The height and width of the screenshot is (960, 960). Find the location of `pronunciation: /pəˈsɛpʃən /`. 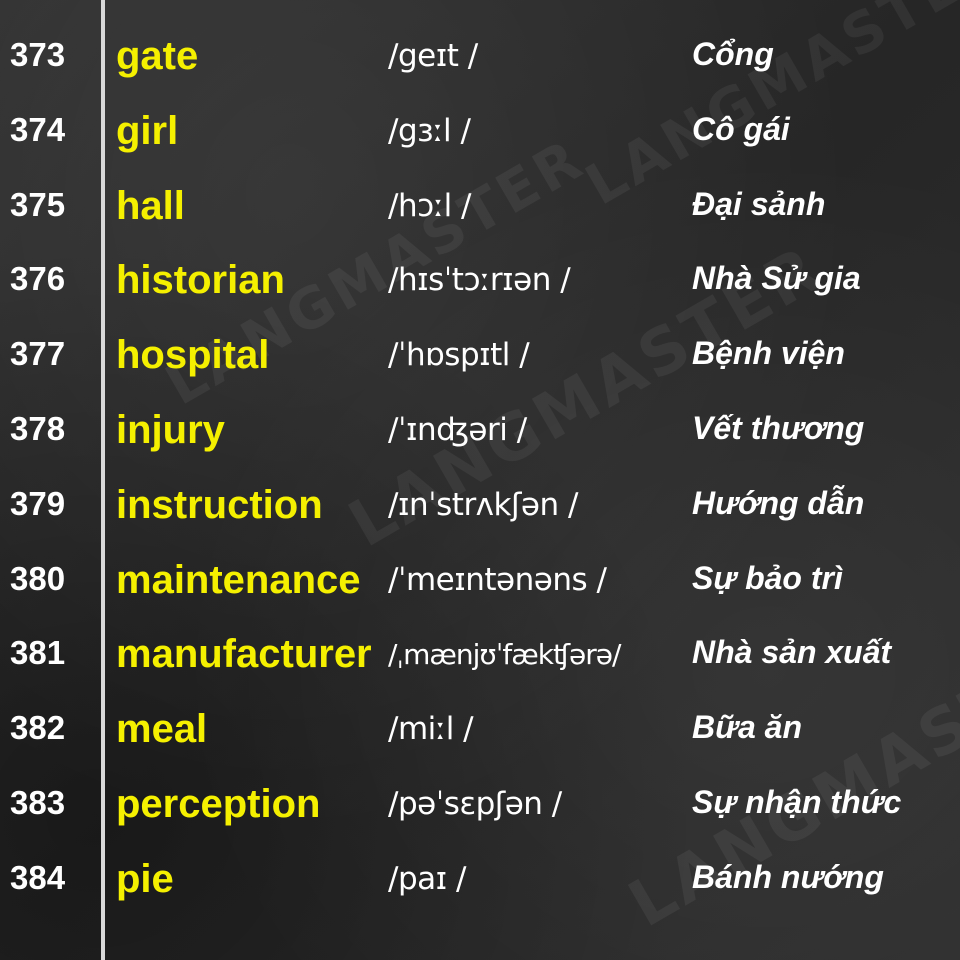

pronunciation: /pəˈsɛpʃən / is located at coordinates (475, 803).